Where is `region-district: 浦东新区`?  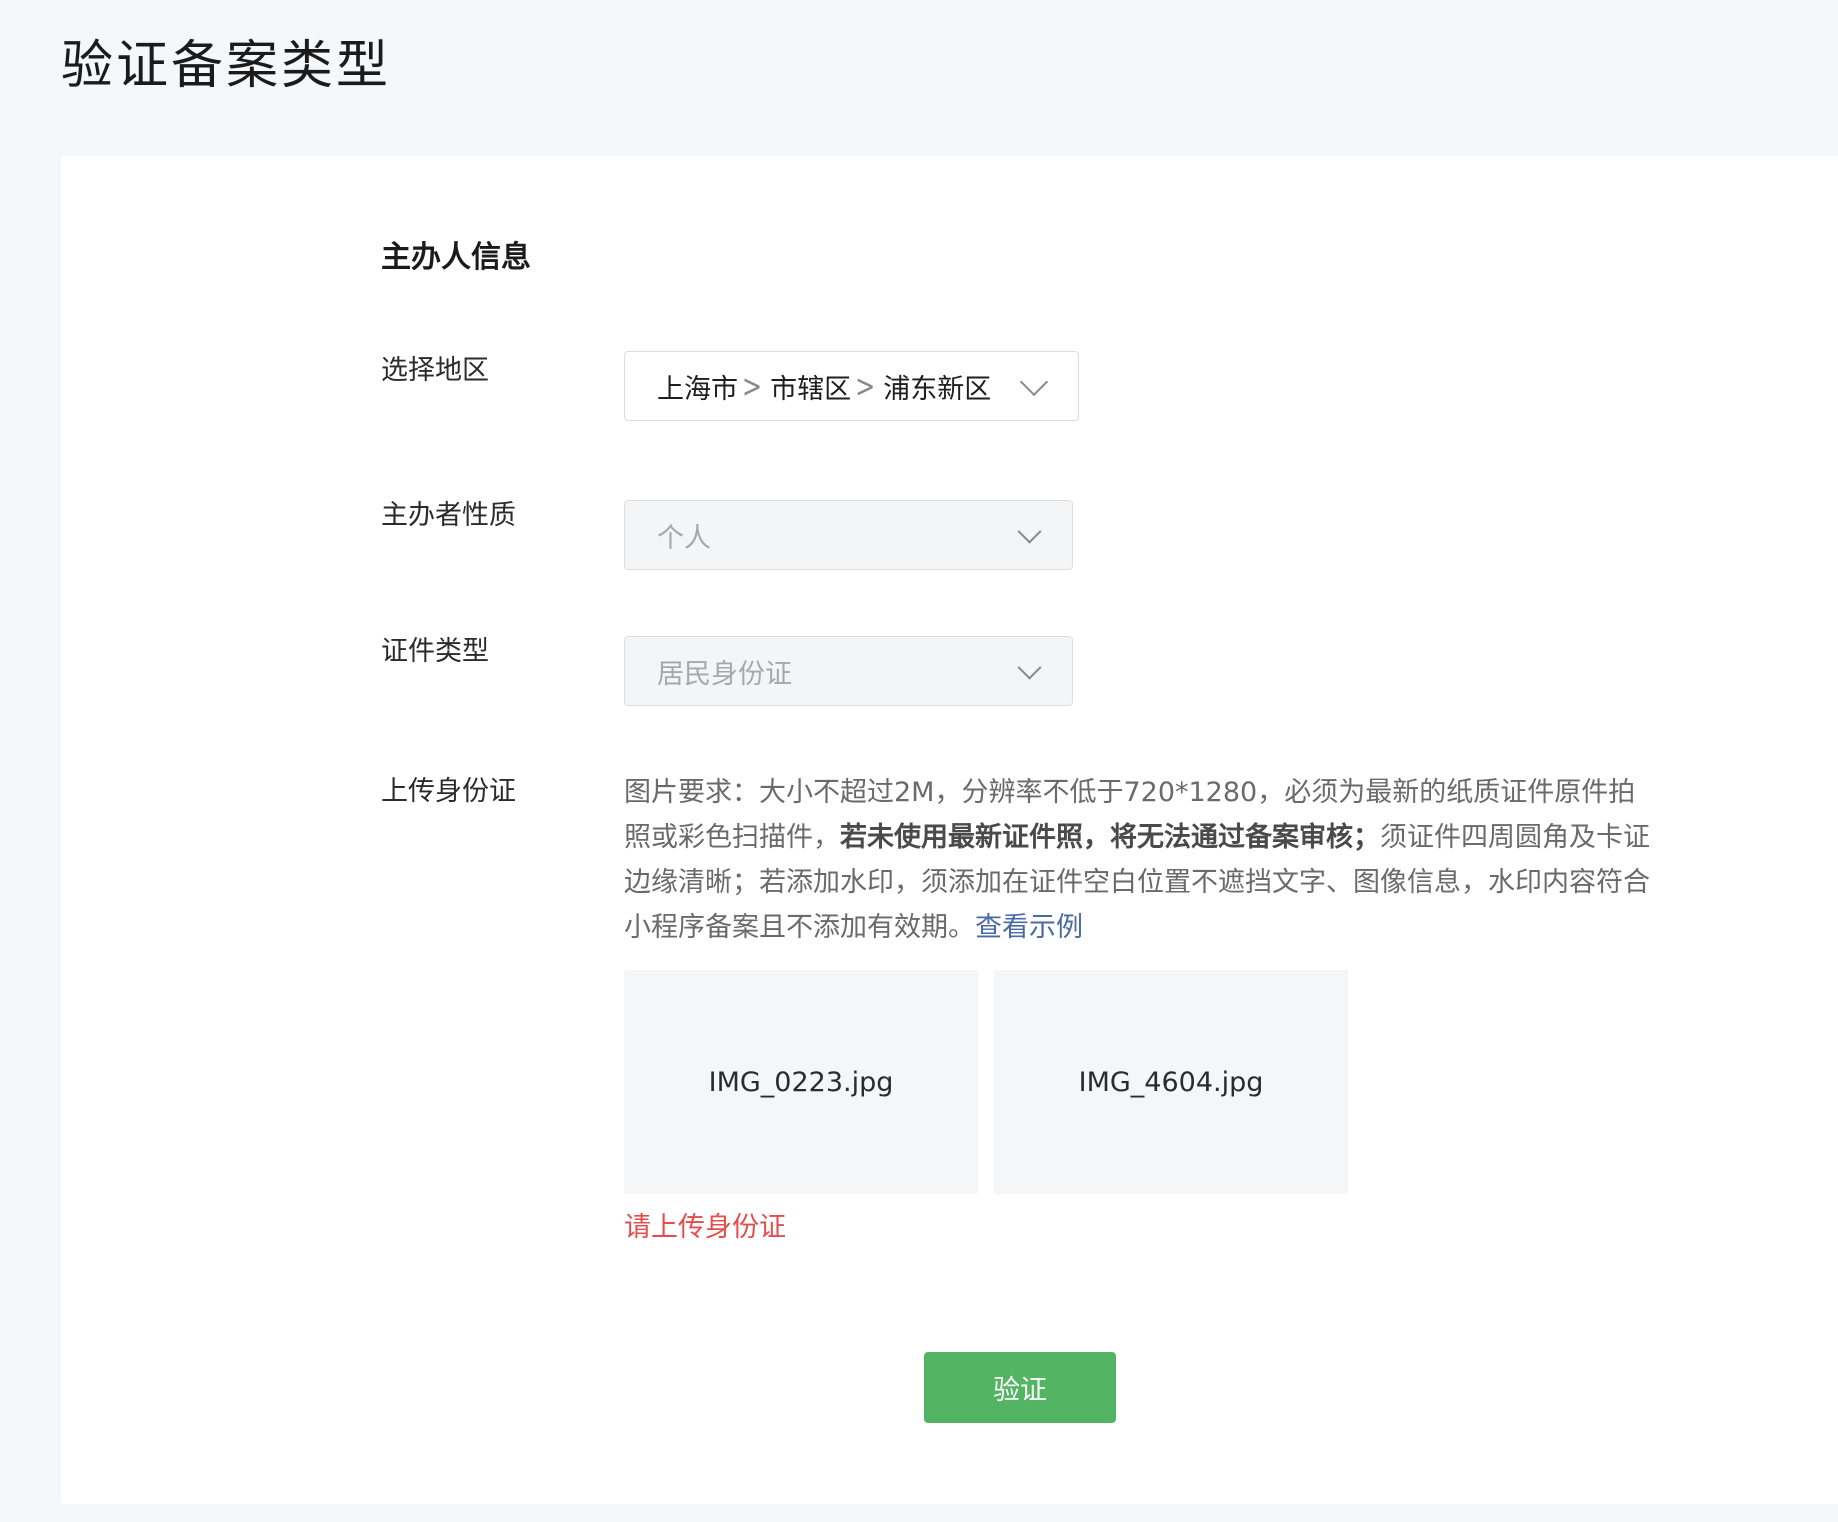 region-district: 浦东新区 is located at coordinates (937, 389).